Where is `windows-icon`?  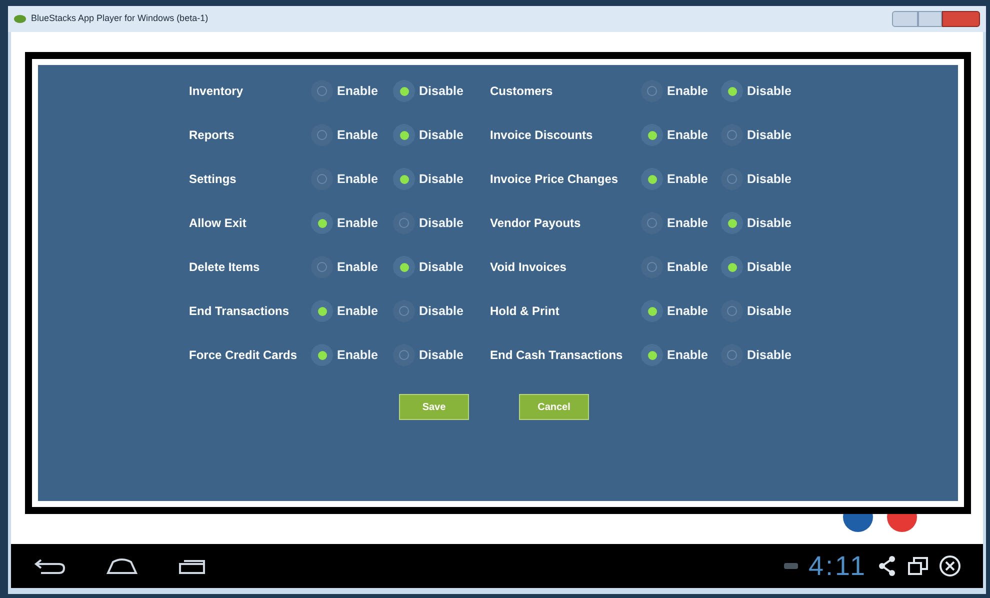
windows-icon is located at coordinates (918, 566).